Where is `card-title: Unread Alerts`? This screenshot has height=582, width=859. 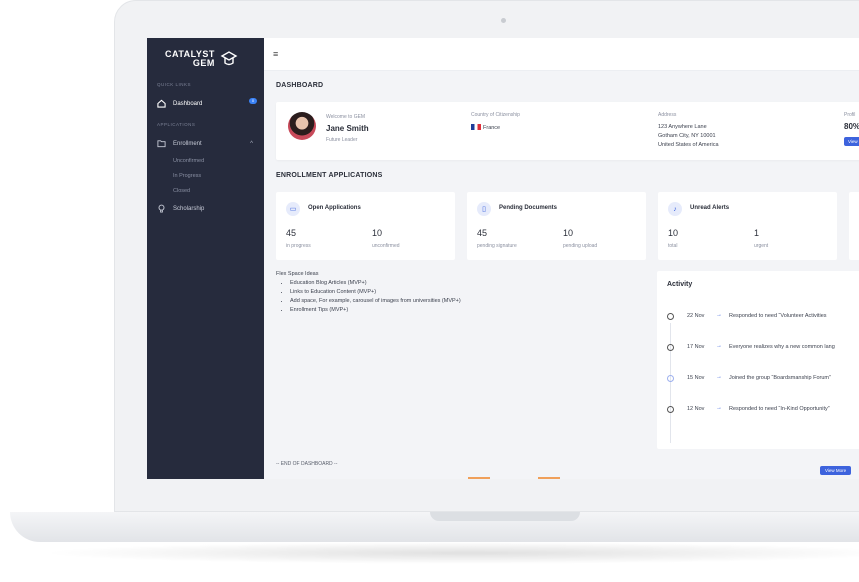 card-title: Unread Alerts is located at coordinates (710, 208).